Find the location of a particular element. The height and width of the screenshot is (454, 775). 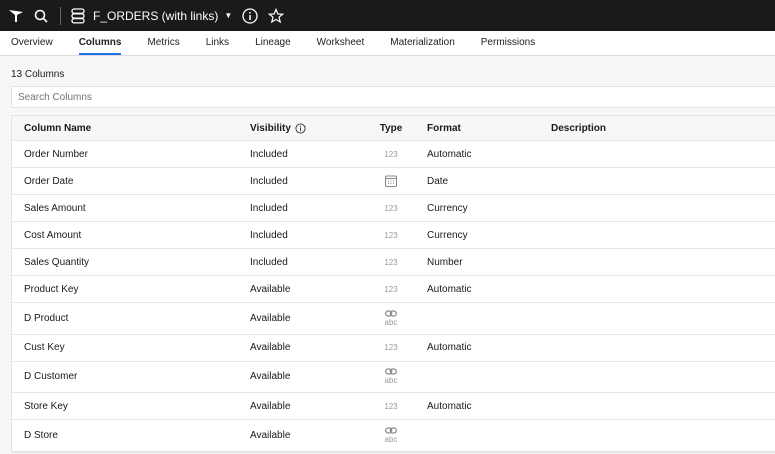

type-cell is located at coordinates (391, 181).